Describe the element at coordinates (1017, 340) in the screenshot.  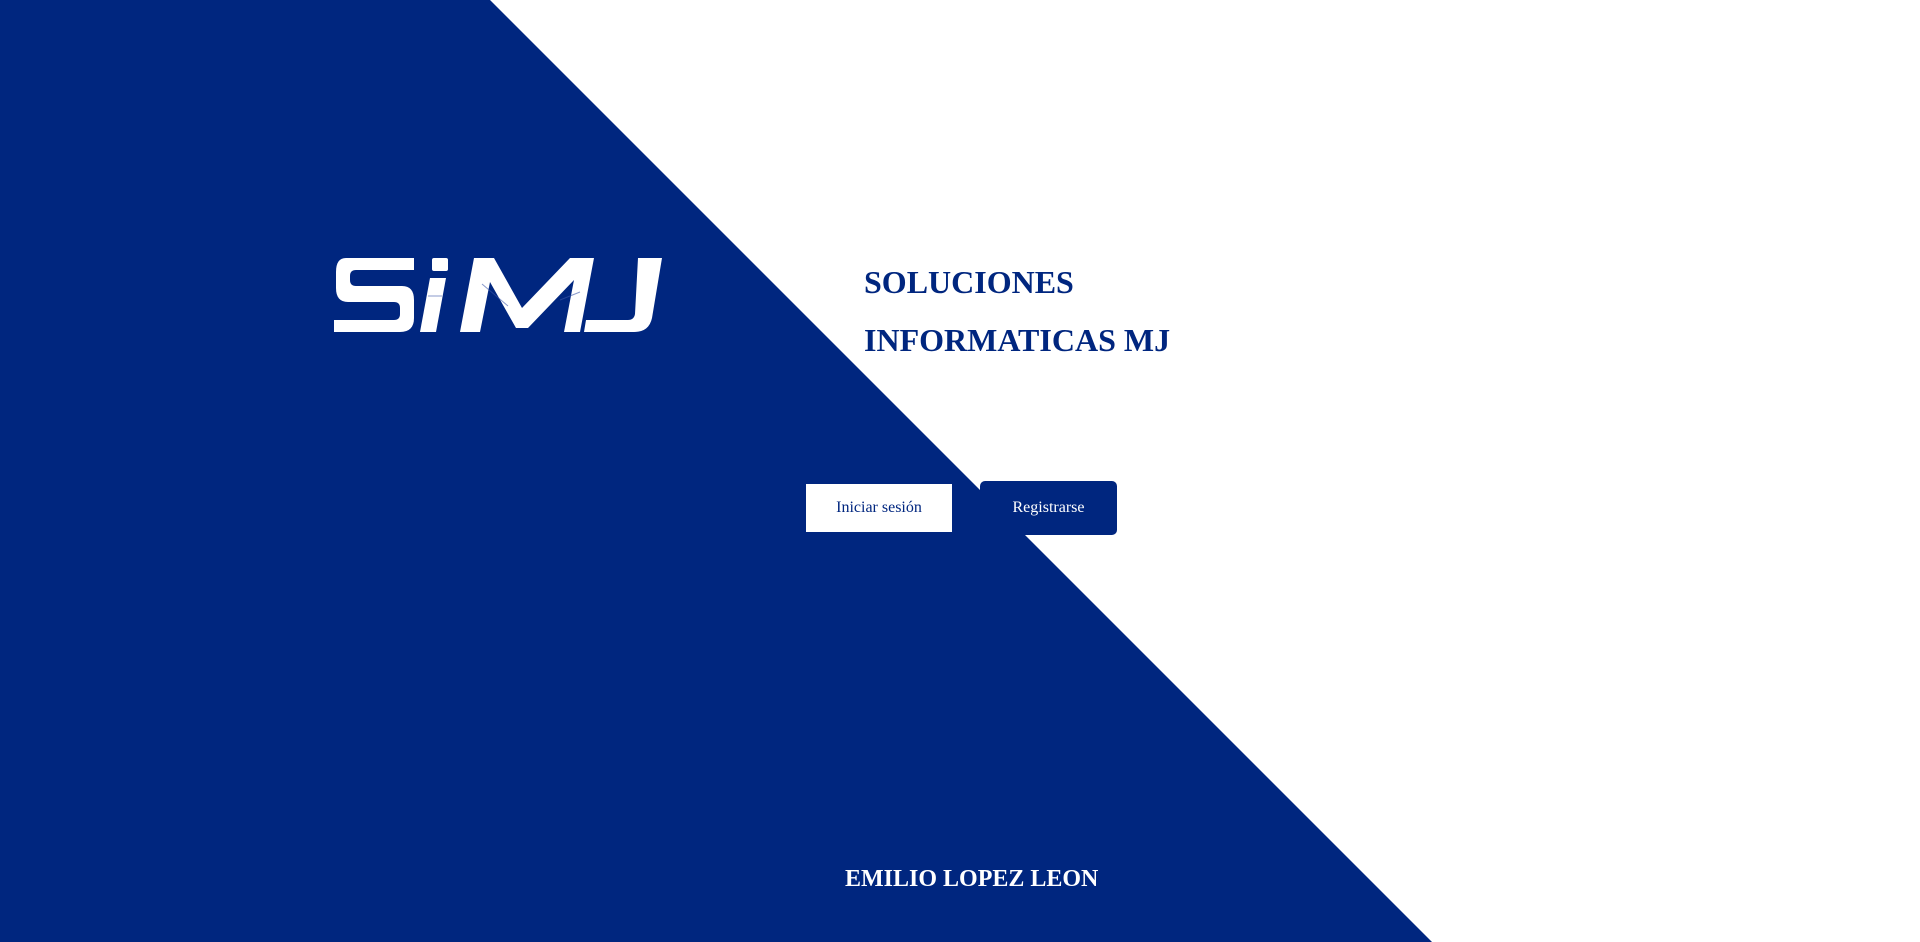
I see `company-title-line2: INFORMATICAS MJ` at that location.